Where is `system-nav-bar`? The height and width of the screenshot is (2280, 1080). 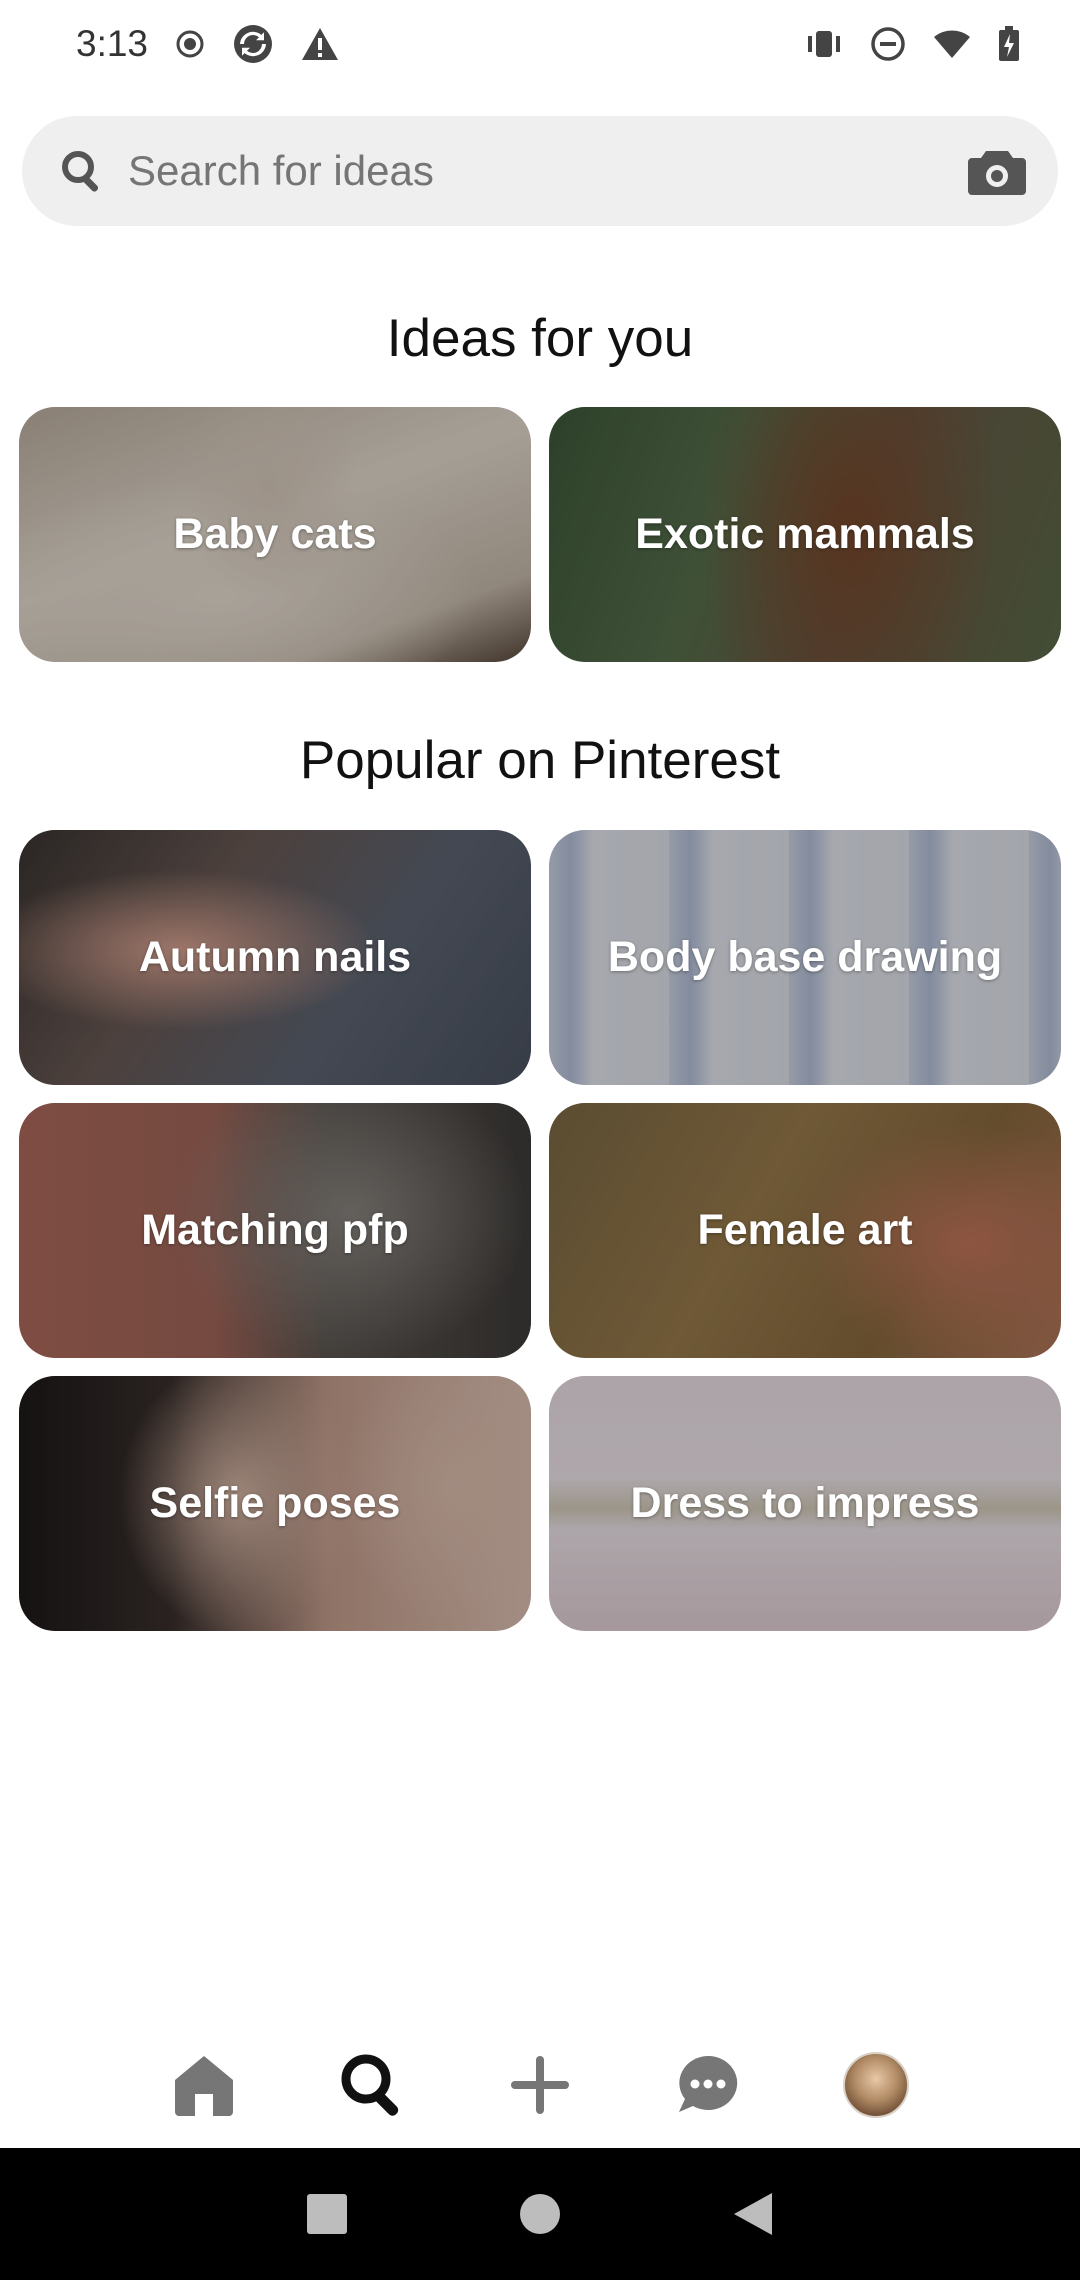
system-nav-bar is located at coordinates (540, 2214).